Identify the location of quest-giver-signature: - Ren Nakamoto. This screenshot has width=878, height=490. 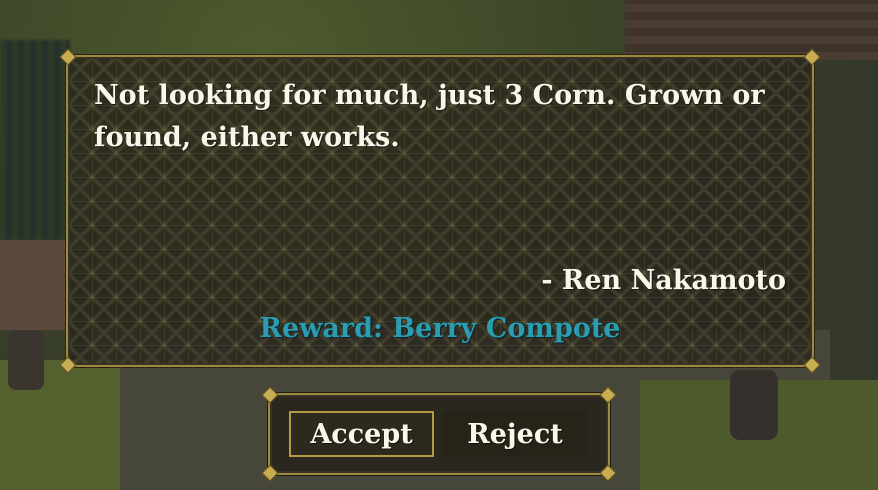
(663, 280).